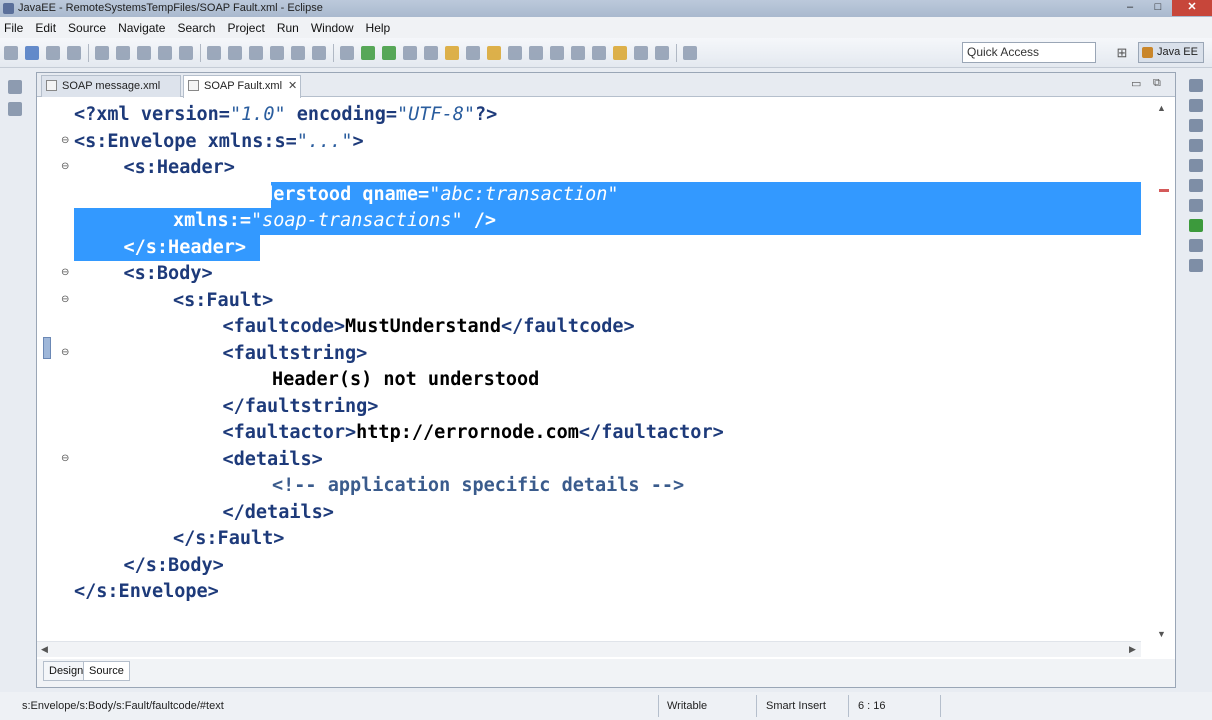  Describe the element at coordinates (410, 53) in the screenshot. I see `coverage-icon` at that location.